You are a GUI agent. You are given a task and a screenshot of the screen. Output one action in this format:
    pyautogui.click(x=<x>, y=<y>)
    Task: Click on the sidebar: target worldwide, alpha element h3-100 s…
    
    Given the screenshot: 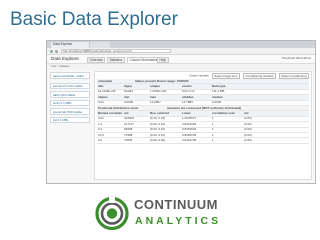 What is the action you would take?
    pyautogui.click(x=70, y=126)
    